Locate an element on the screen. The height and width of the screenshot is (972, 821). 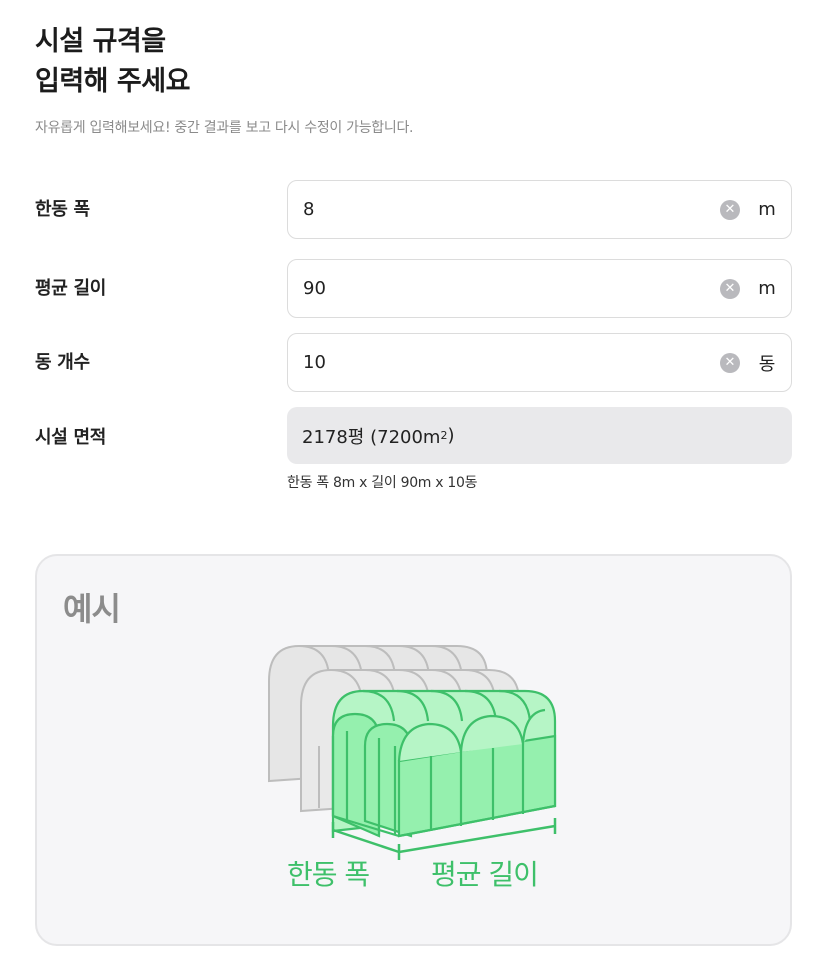
count-label: 동 개수 is located at coordinates (62, 362).